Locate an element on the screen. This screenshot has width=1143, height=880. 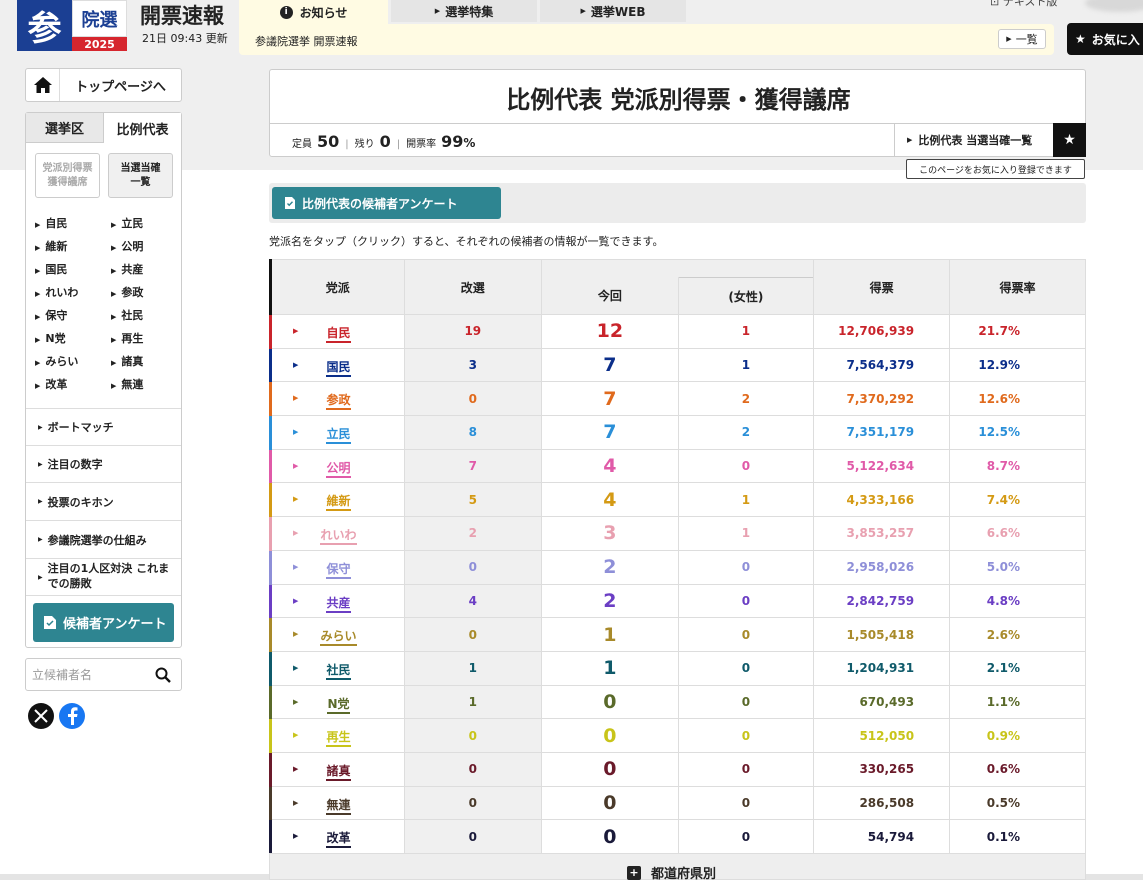
table-row: ▶ 参政 0 7 2 7,370,292 12.6% is located at coordinates (677, 399).